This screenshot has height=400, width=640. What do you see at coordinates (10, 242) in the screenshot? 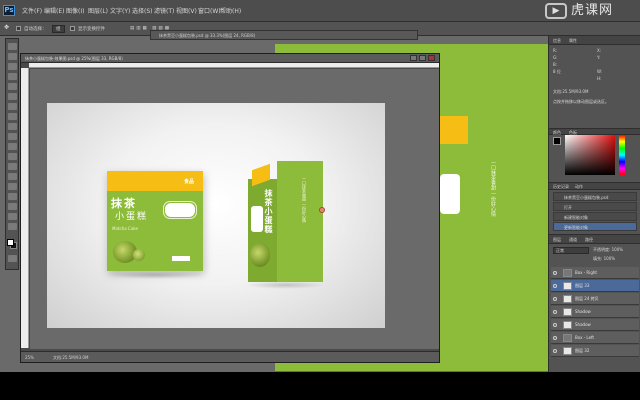
I see `foreground-color-swatch` at bounding box center [10, 242].